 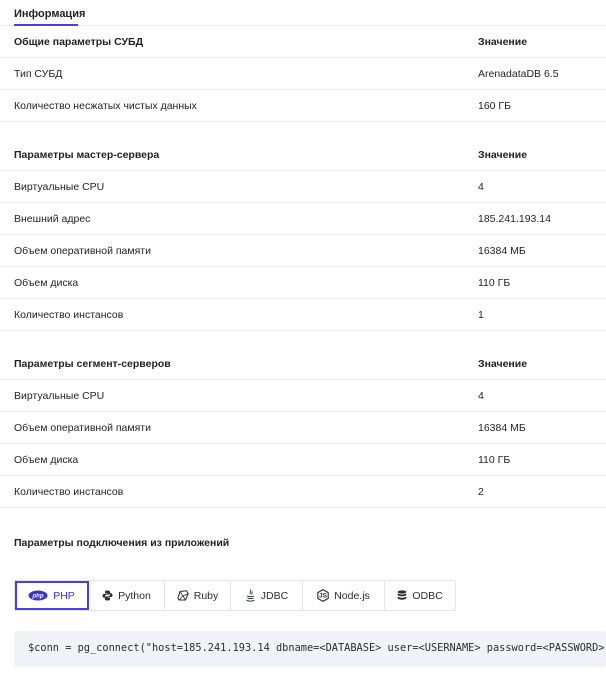 What do you see at coordinates (495, 106) in the screenshot?
I see `param-value: 160 ГБ` at bounding box center [495, 106].